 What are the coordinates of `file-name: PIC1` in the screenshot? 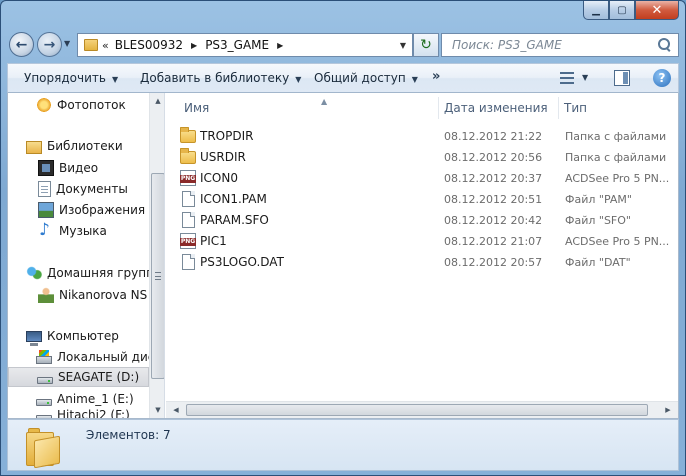 It's located at (213, 241).